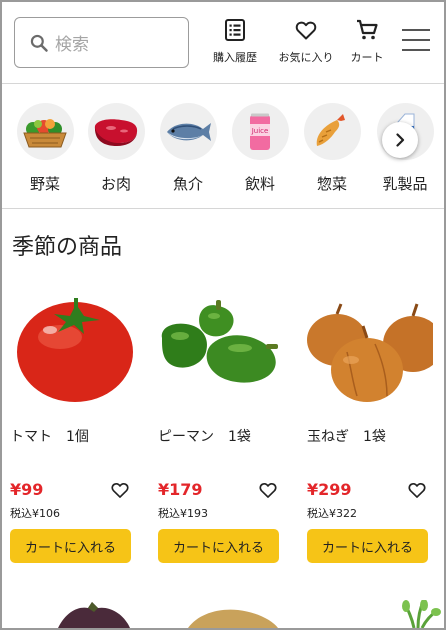 The width and height of the screenshot is (446, 630). What do you see at coordinates (101, 42) in the screenshot?
I see `search-input: 検索` at bounding box center [101, 42].